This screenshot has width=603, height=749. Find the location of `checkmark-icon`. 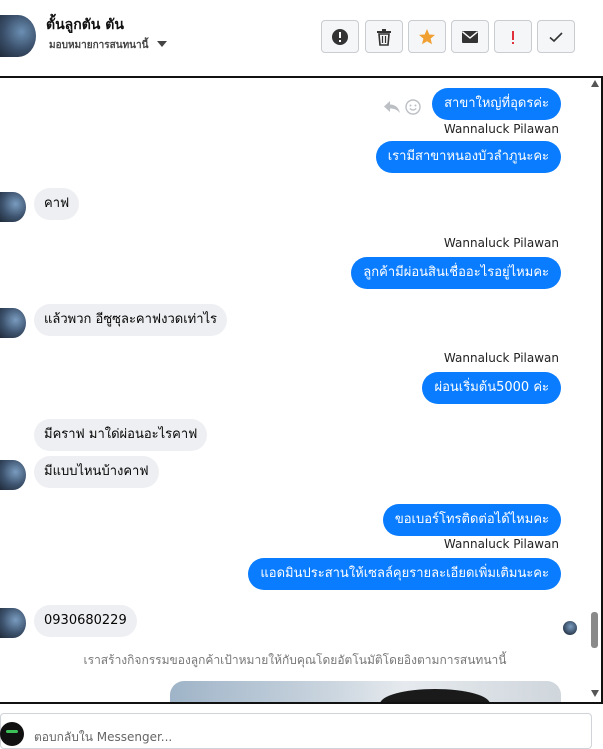

checkmark-icon is located at coordinates (556, 36).